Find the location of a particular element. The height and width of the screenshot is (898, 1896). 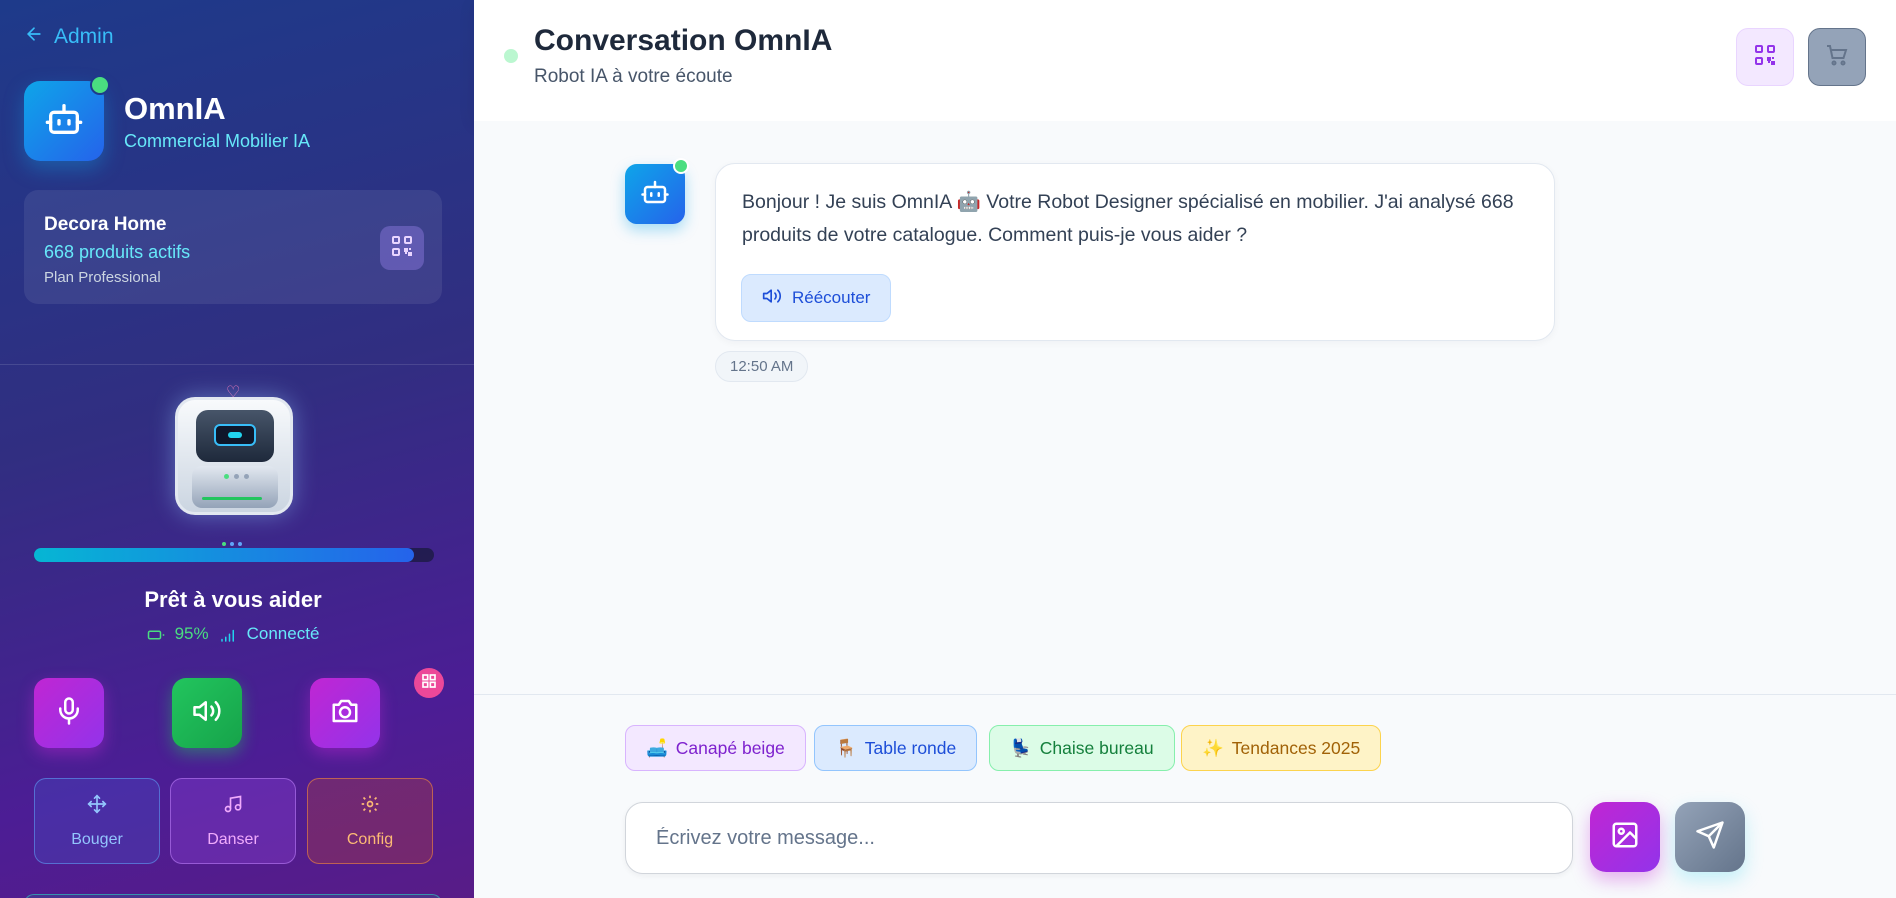

robot-avatar is located at coordinates (67, 118).